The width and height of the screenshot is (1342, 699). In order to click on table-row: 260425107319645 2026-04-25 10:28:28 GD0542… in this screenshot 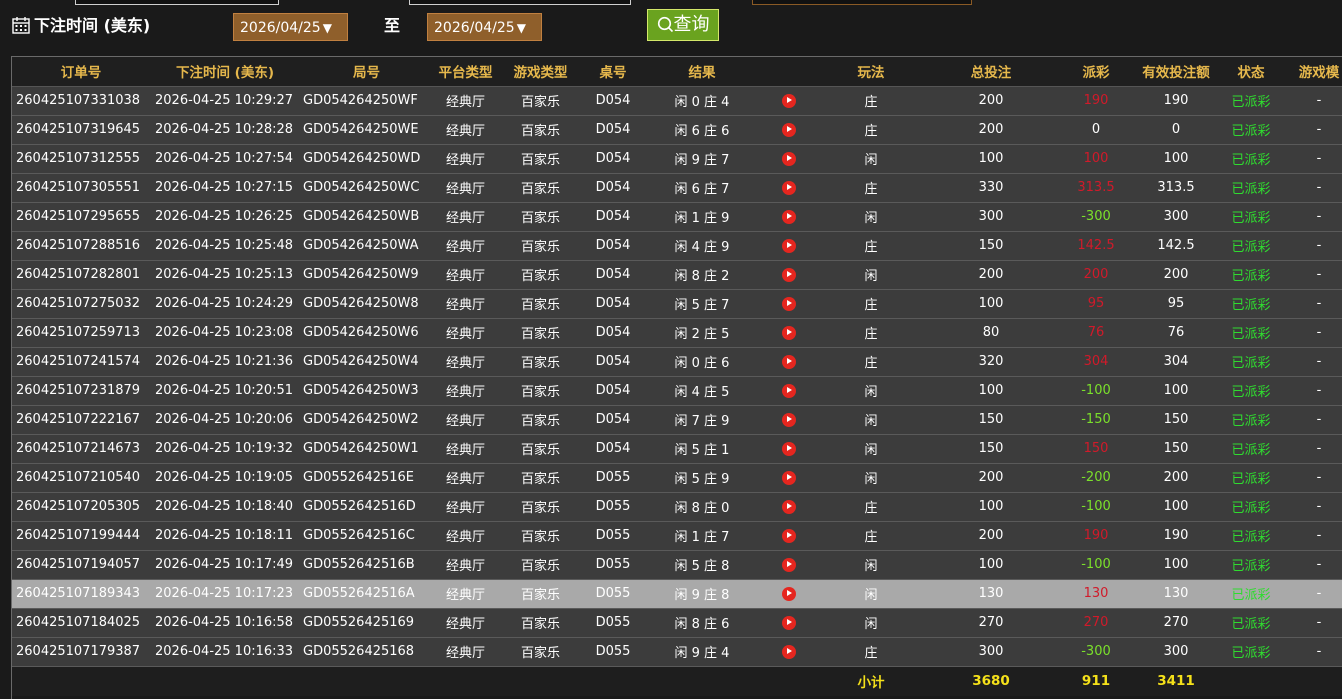, I will do `click(677, 130)`.